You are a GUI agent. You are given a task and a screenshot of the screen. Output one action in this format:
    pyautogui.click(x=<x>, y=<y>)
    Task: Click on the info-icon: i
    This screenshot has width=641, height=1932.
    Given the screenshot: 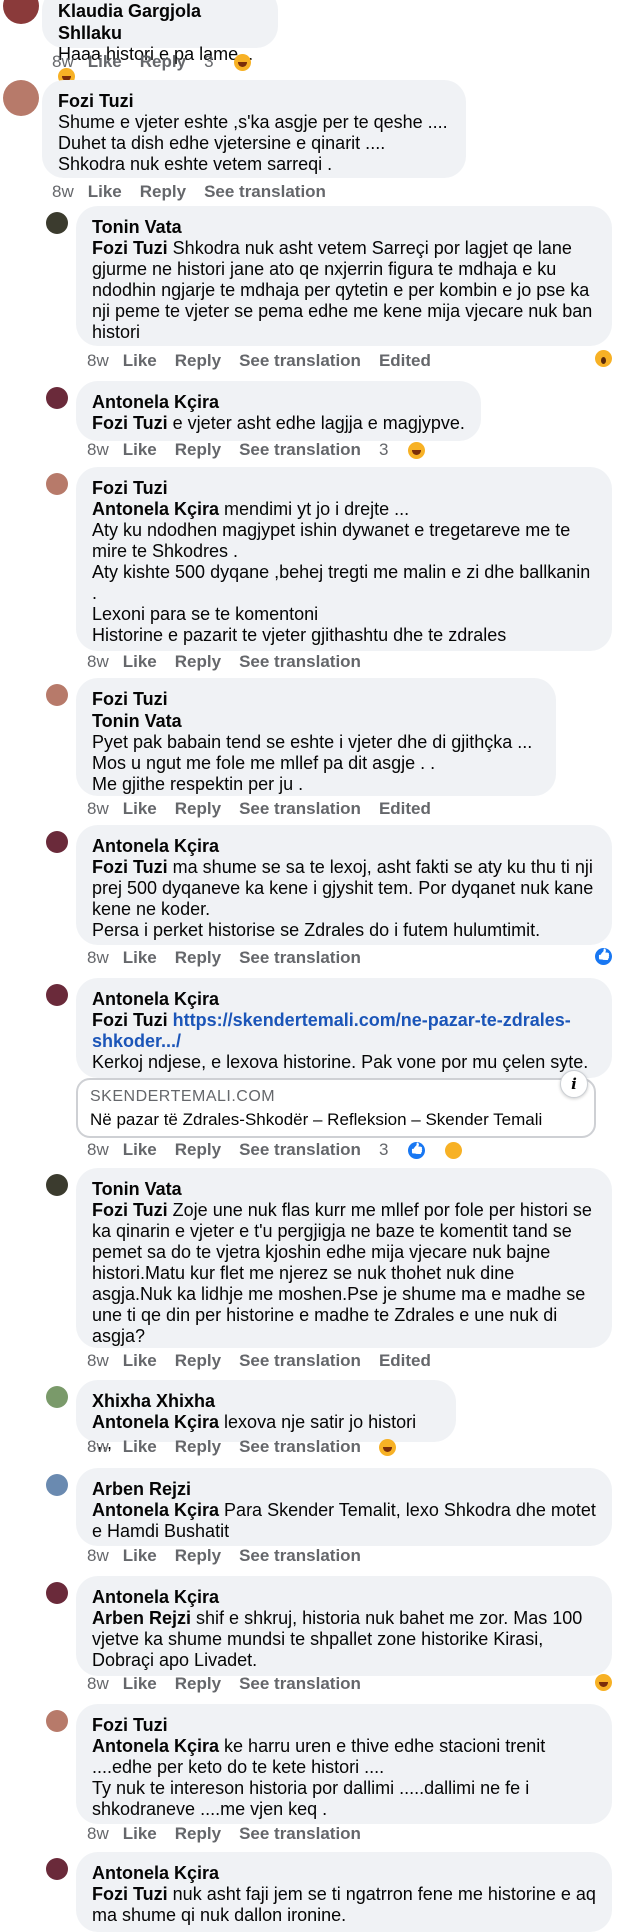 What is the action you would take?
    pyautogui.click(x=574, y=1084)
    